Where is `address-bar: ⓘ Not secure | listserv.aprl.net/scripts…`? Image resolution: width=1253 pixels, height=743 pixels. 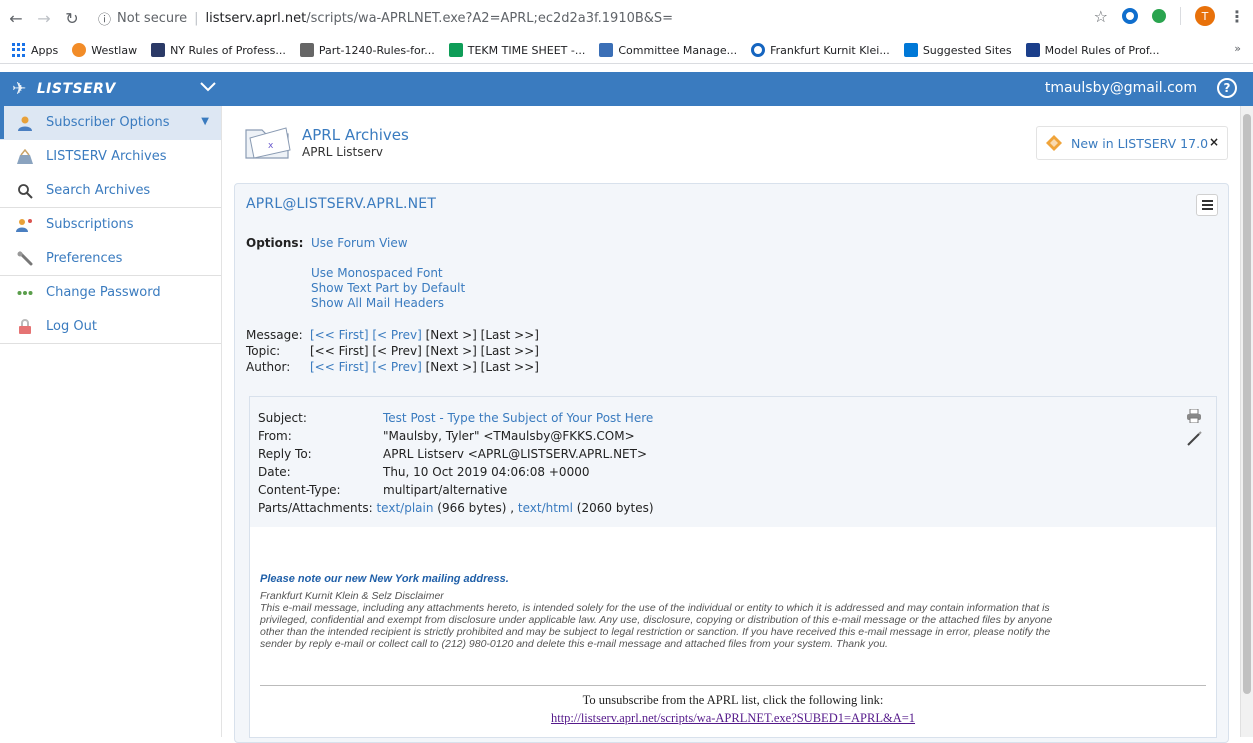 address-bar: ⓘ Not secure | listserv.aprl.net/scripts… is located at coordinates (608, 18).